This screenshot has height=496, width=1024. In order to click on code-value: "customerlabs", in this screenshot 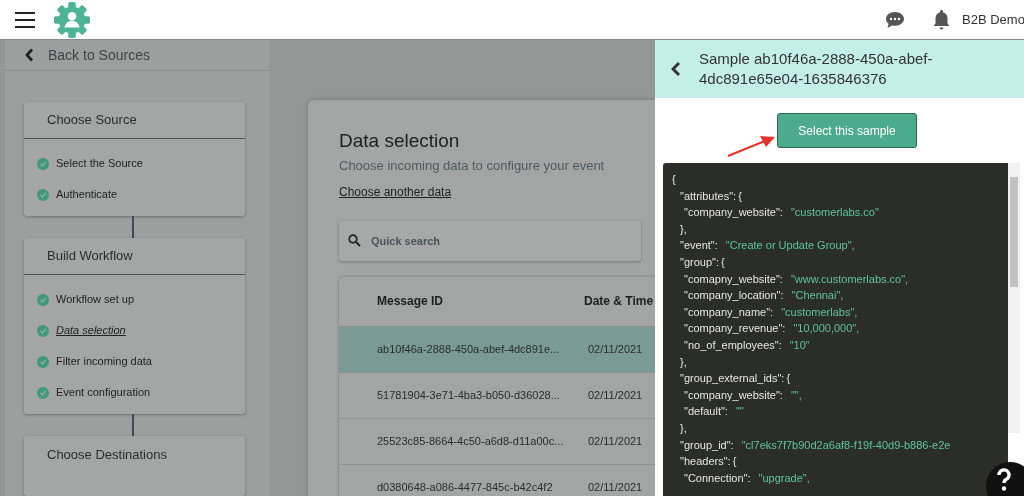, I will do `click(819, 312)`.